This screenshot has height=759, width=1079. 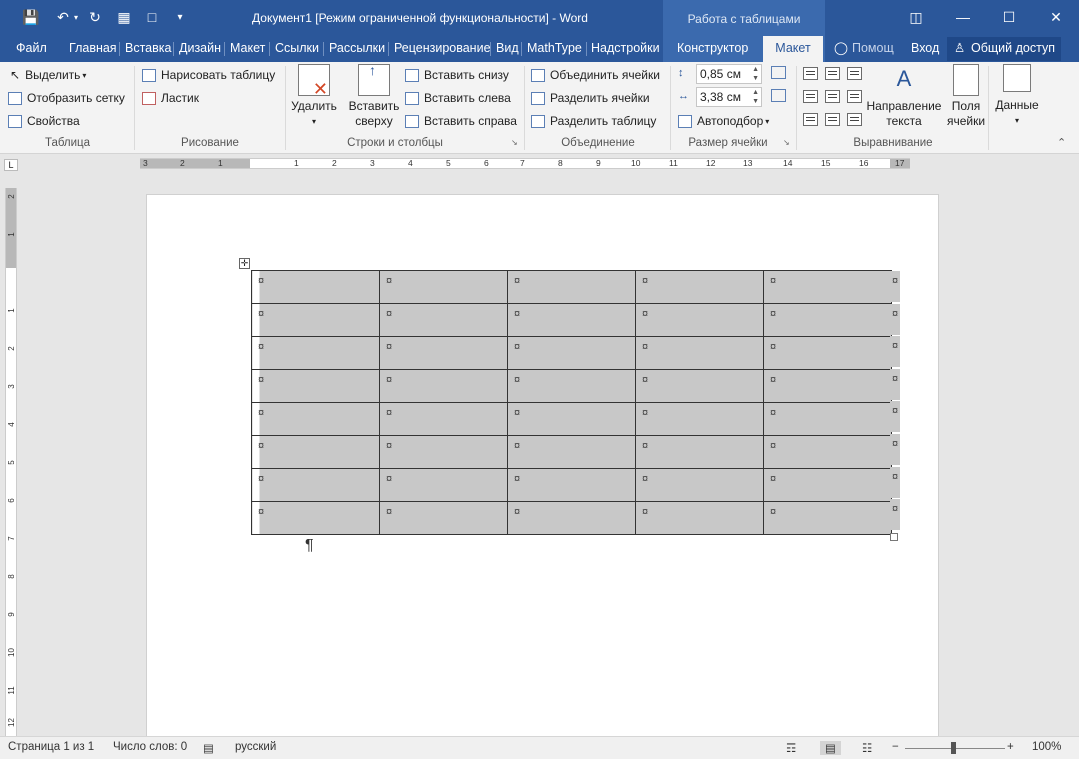 I want to click on close-button: ✕, so click(x=1056, y=17).